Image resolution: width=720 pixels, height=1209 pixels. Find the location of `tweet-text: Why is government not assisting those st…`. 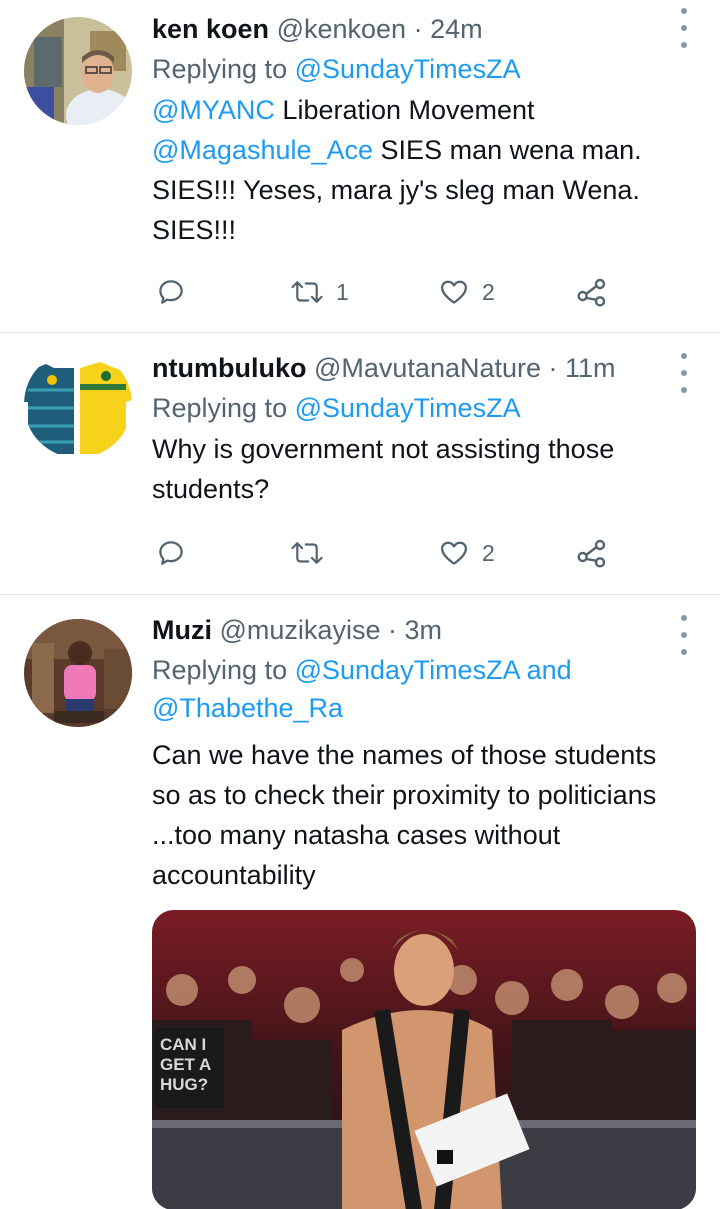

tweet-text: Why is government not assisting those st… is located at coordinates (383, 469).